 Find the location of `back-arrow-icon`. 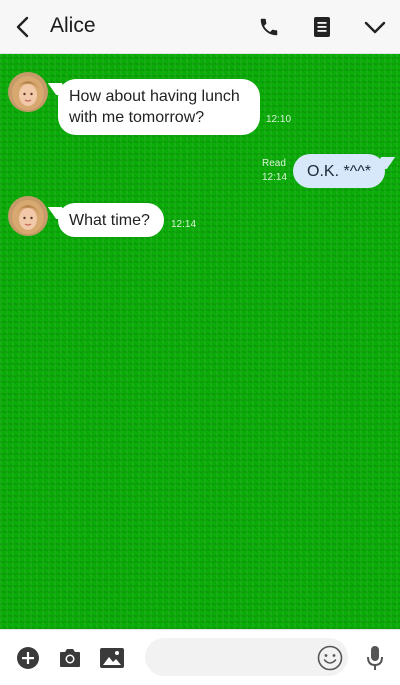

back-arrow-icon is located at coordinates (23, 27).